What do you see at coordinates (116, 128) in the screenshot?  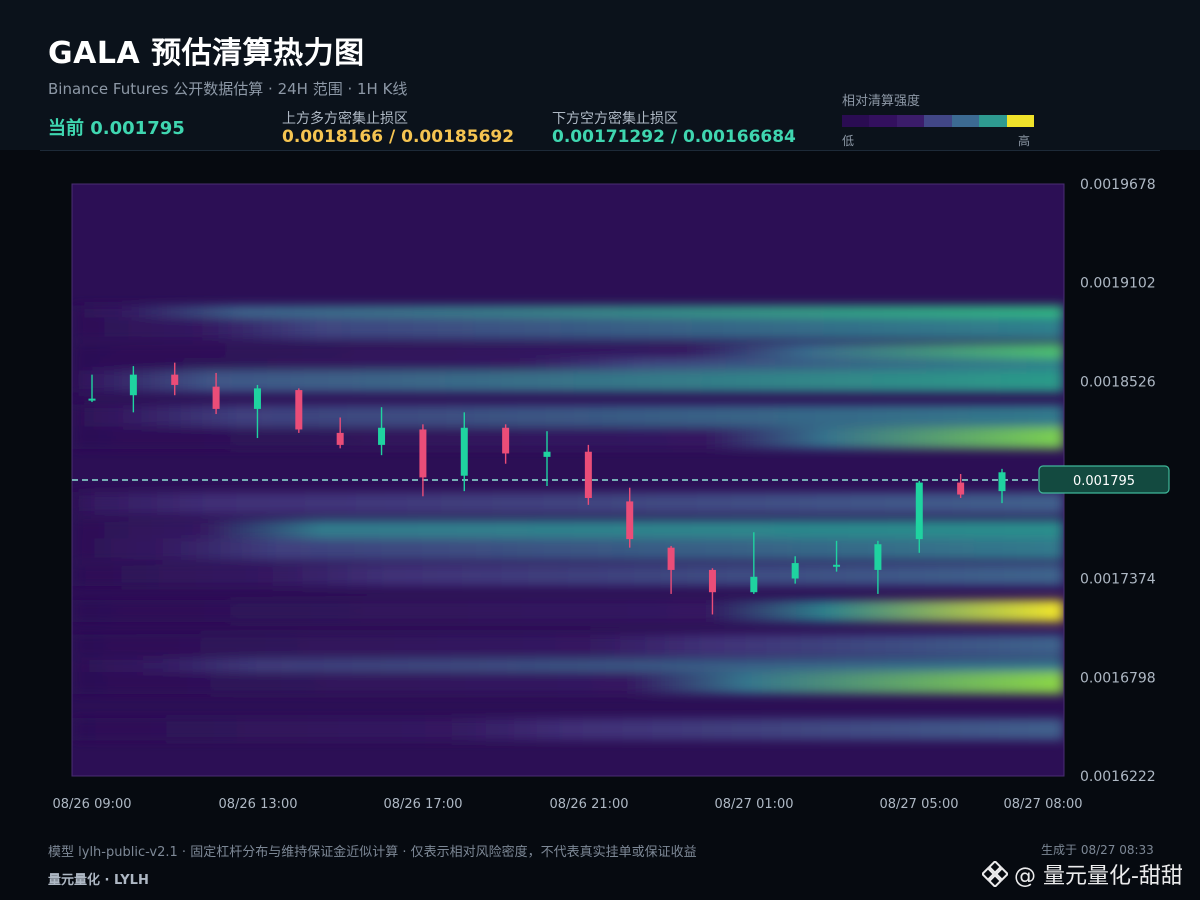 I see `current-price: 当前 0.001795` at bounding box center [116, 128].